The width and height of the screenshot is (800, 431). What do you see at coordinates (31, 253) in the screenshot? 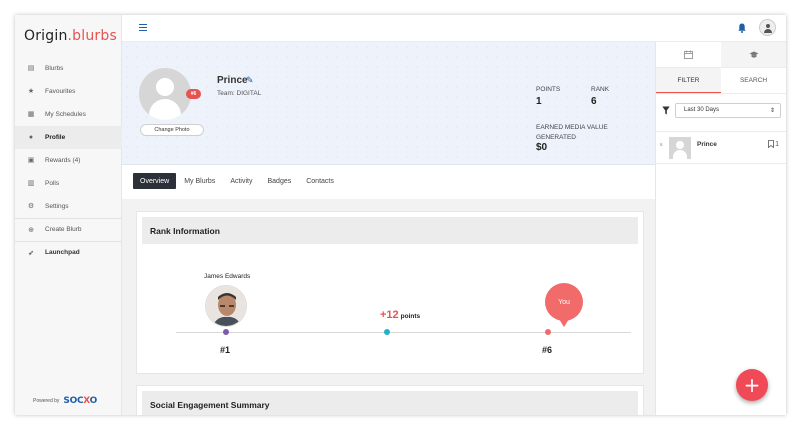
I see `rocket-icon: ➶` at bounding box center [31, 253].